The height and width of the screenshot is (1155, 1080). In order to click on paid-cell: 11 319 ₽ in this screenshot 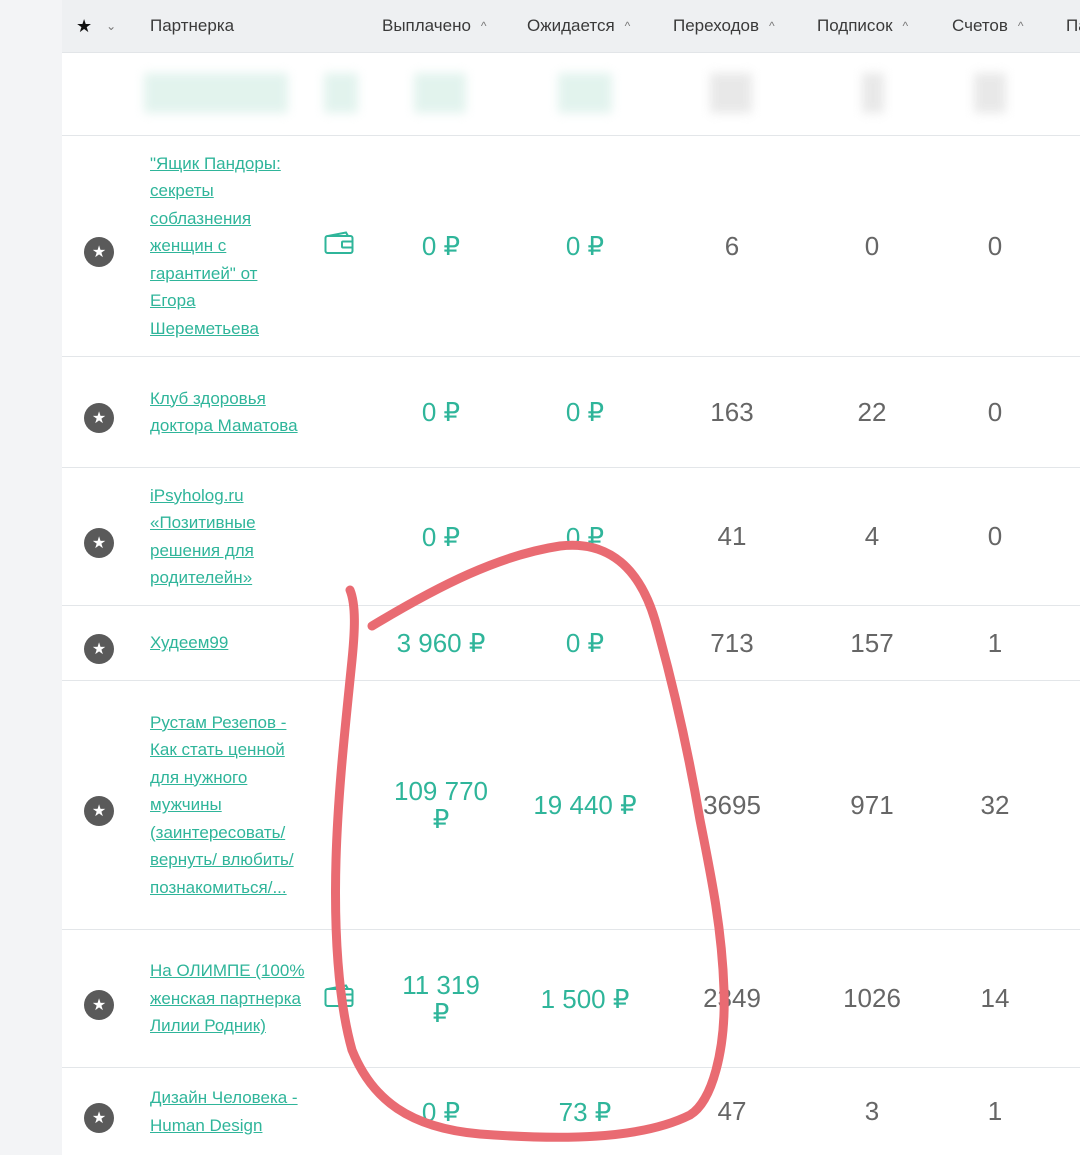, I will do `click(441, 998)`.